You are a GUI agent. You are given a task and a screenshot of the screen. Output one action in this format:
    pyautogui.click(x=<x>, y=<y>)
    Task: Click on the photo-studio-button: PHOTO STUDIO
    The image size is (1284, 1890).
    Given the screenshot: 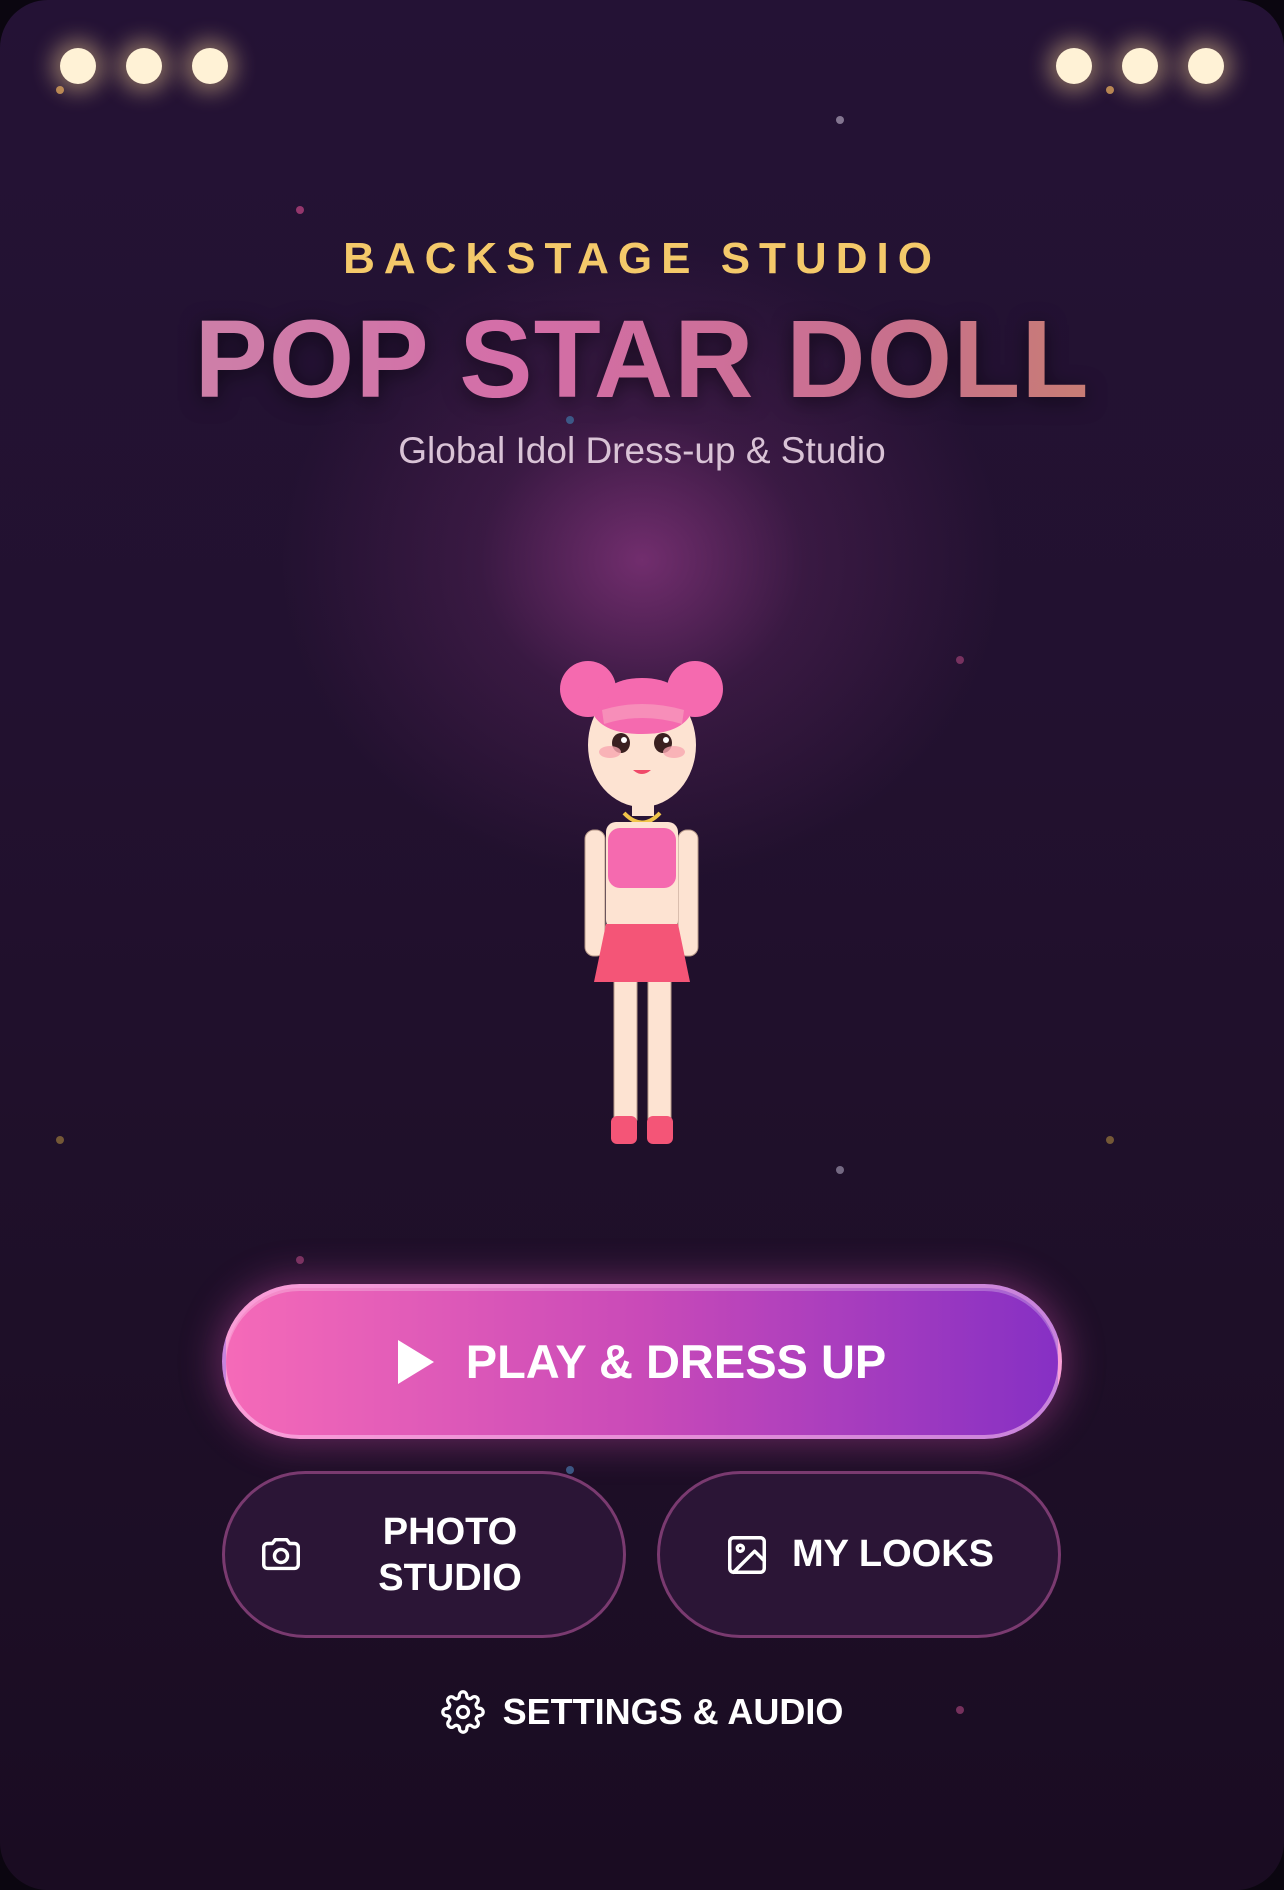 What is the action you would take?
    pyautogui.click(x=424, y=1554)
    